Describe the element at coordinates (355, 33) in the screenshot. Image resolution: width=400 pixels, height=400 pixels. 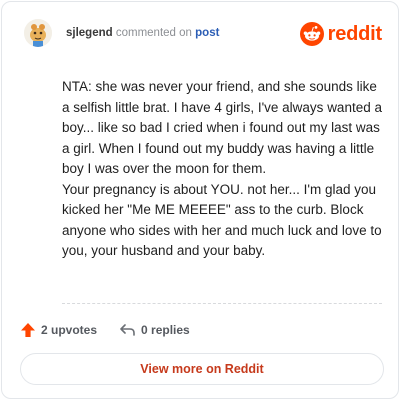
I see `brand-wordmark: reddit` at that location.